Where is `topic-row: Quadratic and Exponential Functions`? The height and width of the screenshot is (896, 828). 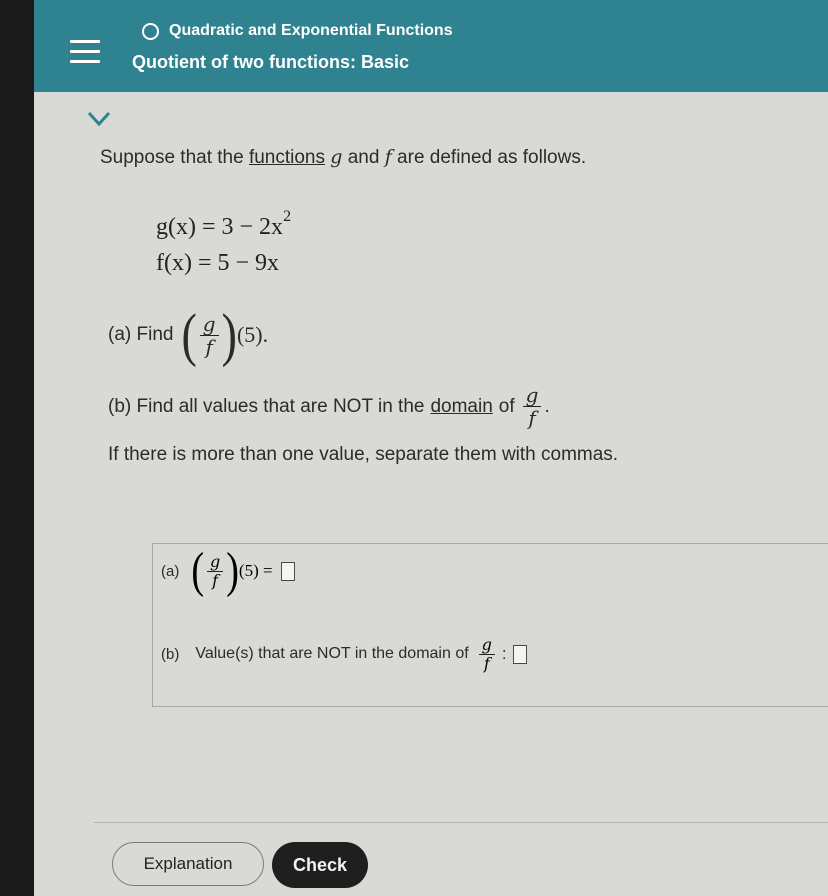 topic-row: Quadratic and Exponential Functions is located at coordinates (297, 31).